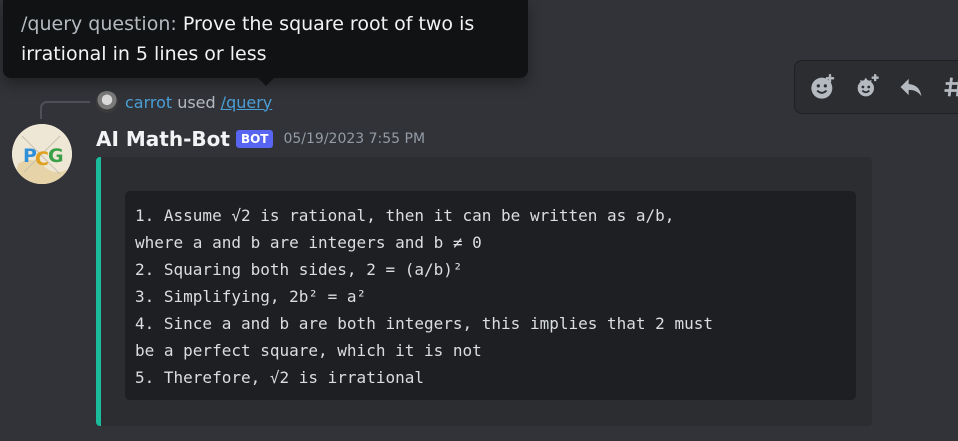  I want to click on code-line: 2. Squaring both sides, 2 = (a/b)², so click(299, 269).